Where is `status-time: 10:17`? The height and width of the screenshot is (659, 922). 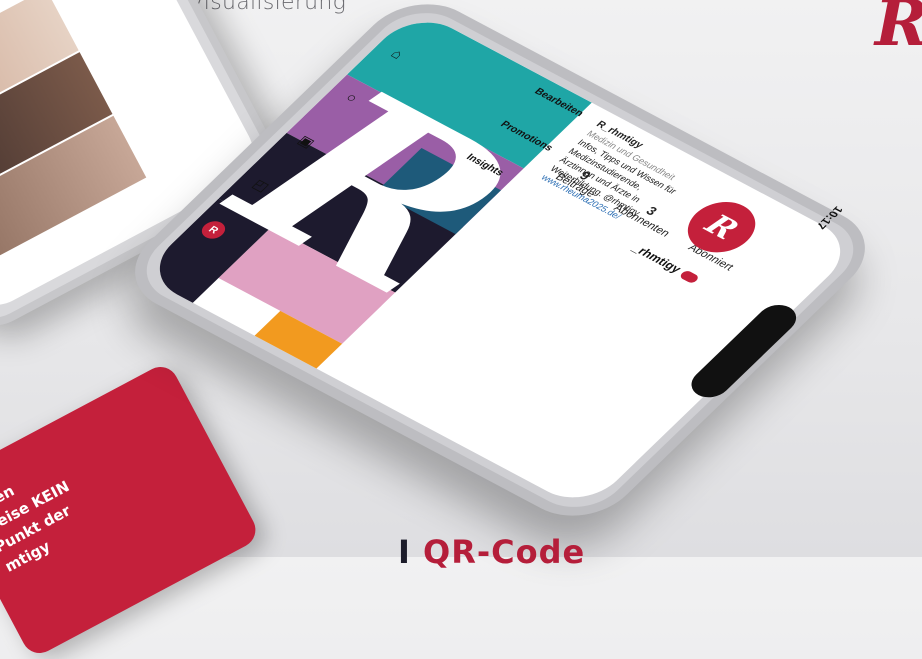 status-time: 10:17 is located at coordinates (828, 217).